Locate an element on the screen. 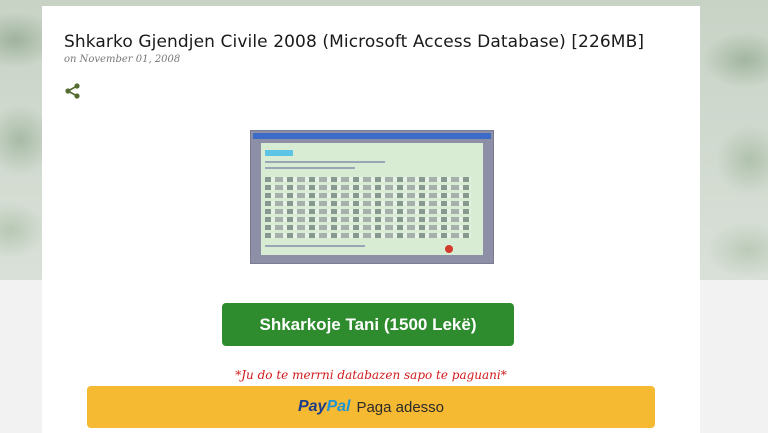  screenshot-form is located at coordinates (372, 199).